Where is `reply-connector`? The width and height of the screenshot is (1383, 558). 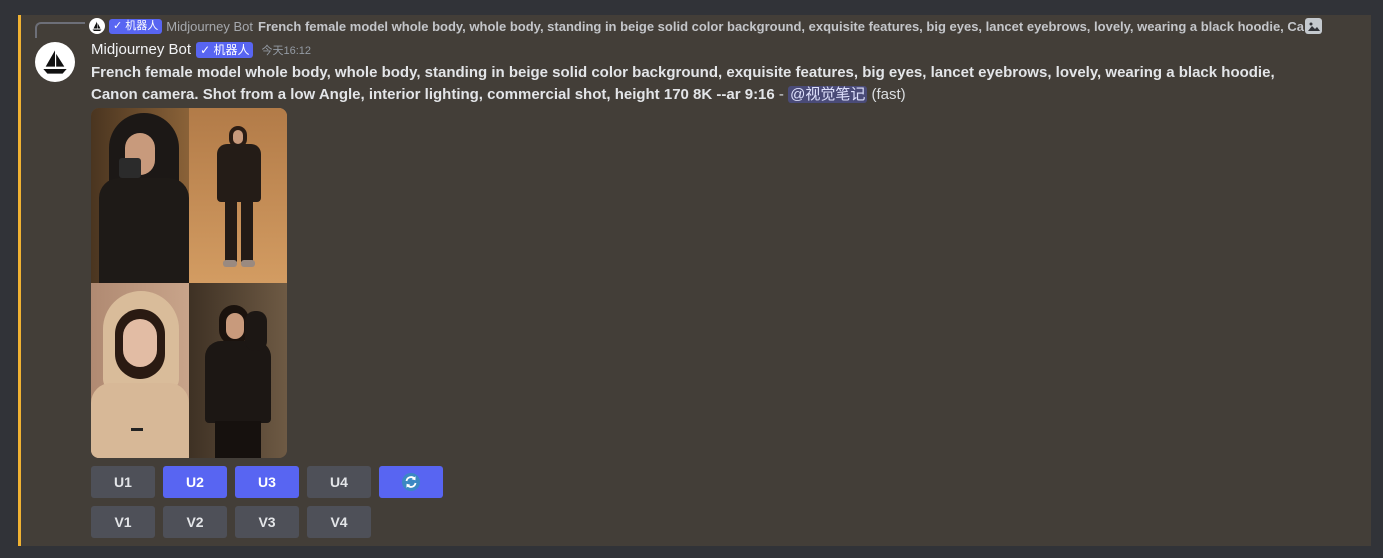
reply-connector is located at coordinates (60, 30).